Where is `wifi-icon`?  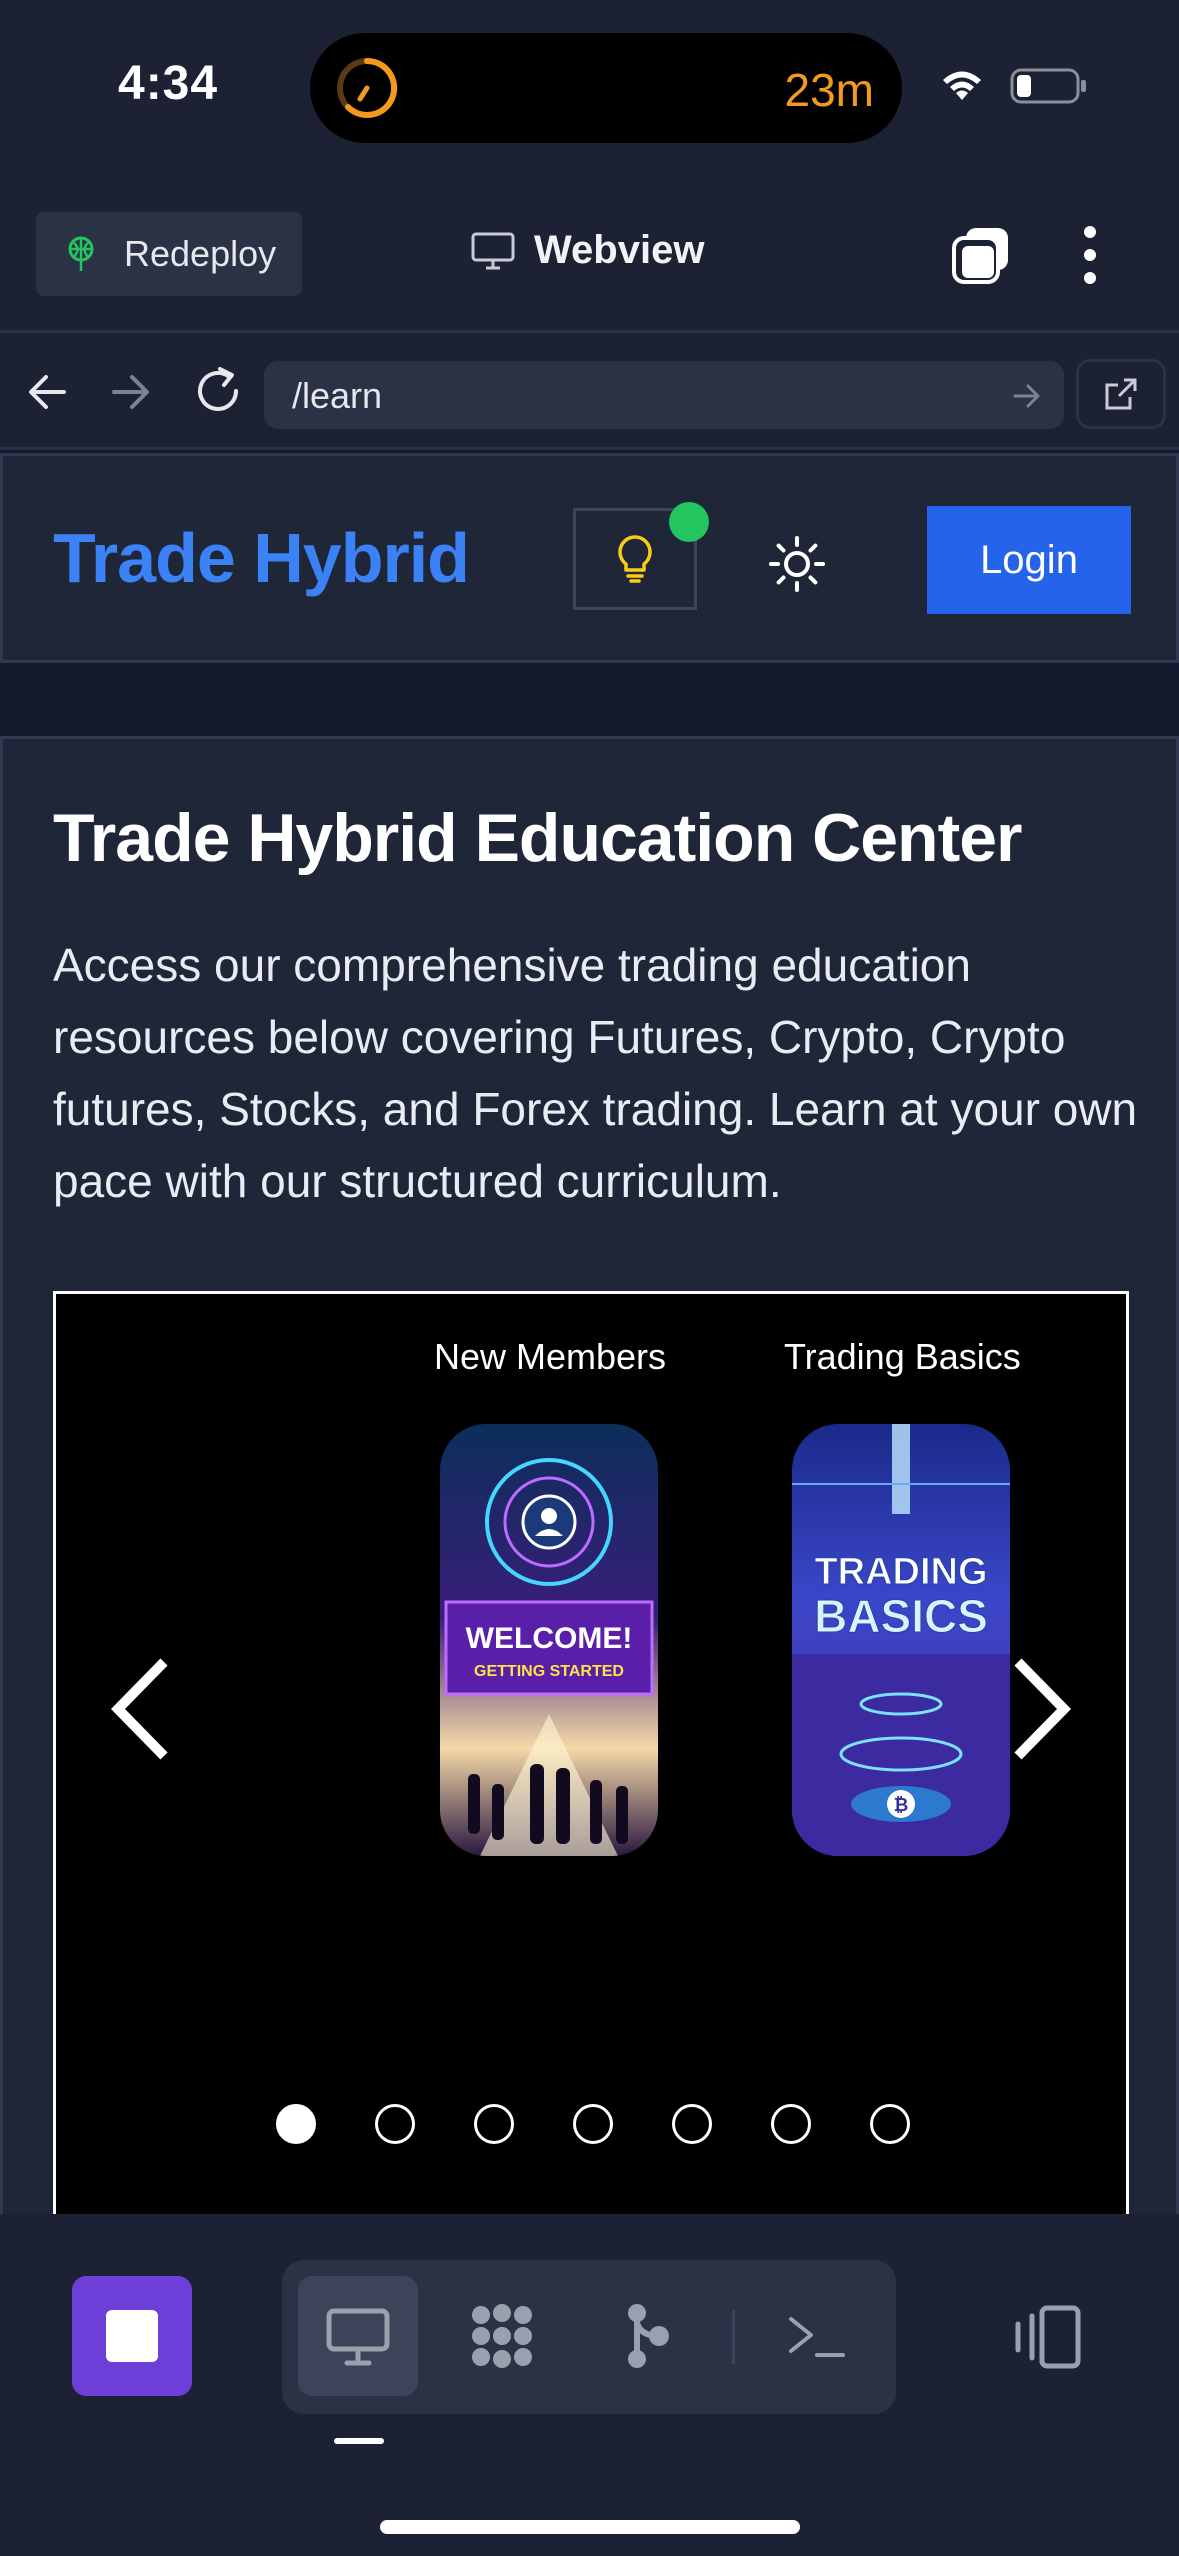
wifi-icon is located at coordinates (962, 85).